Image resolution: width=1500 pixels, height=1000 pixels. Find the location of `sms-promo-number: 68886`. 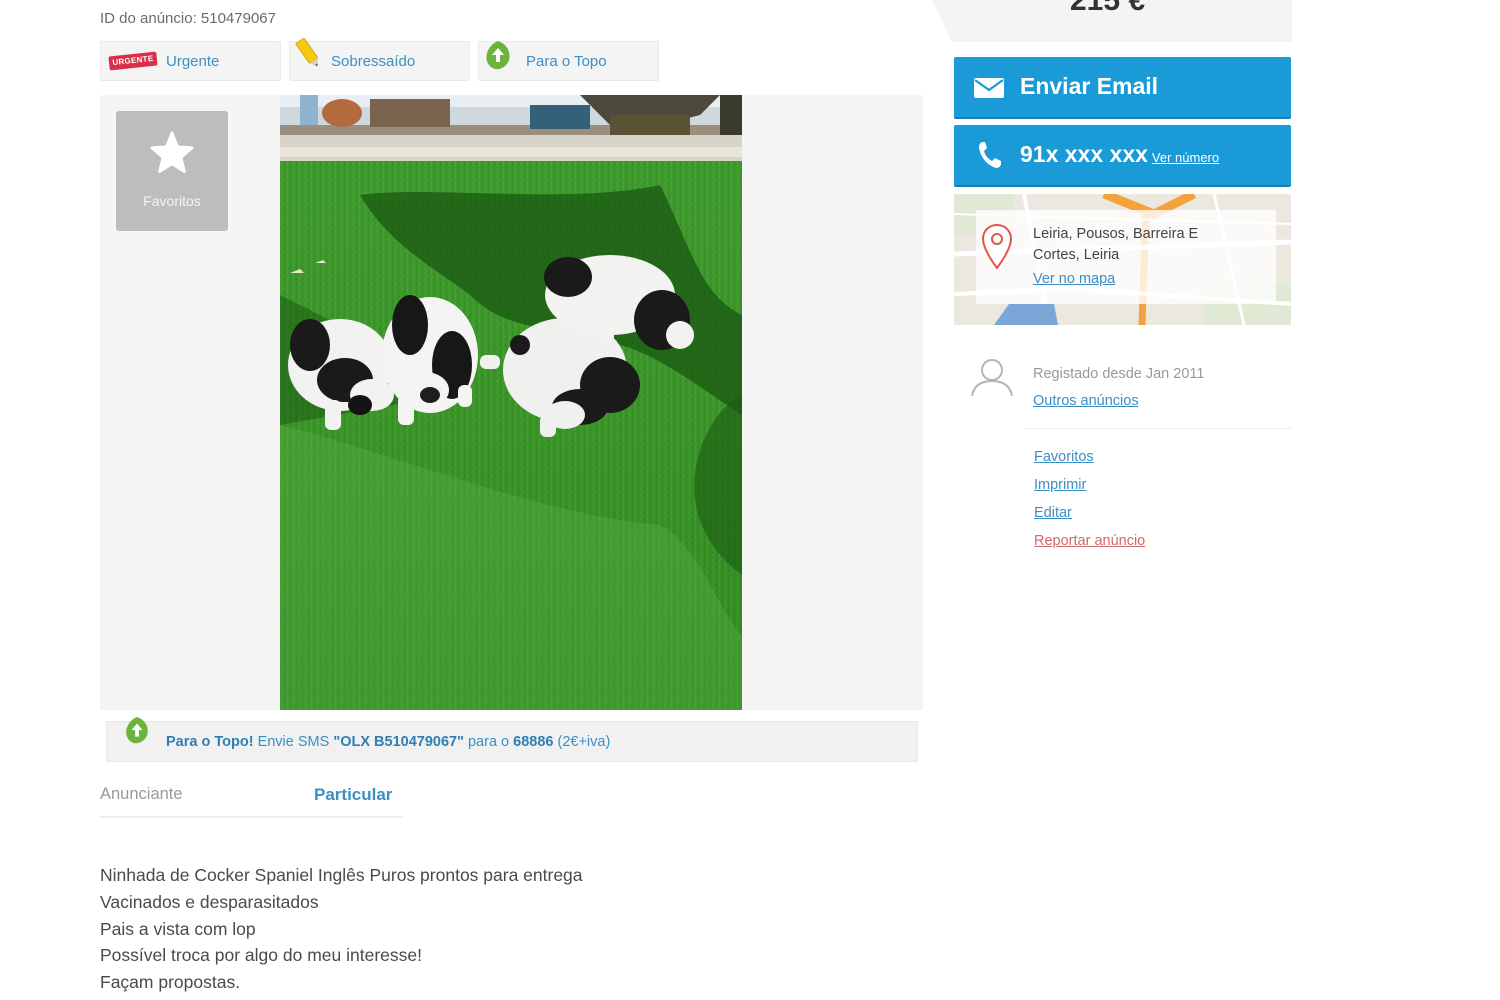

sms-promo-number: 68886 is located at coordinates (533, 742).